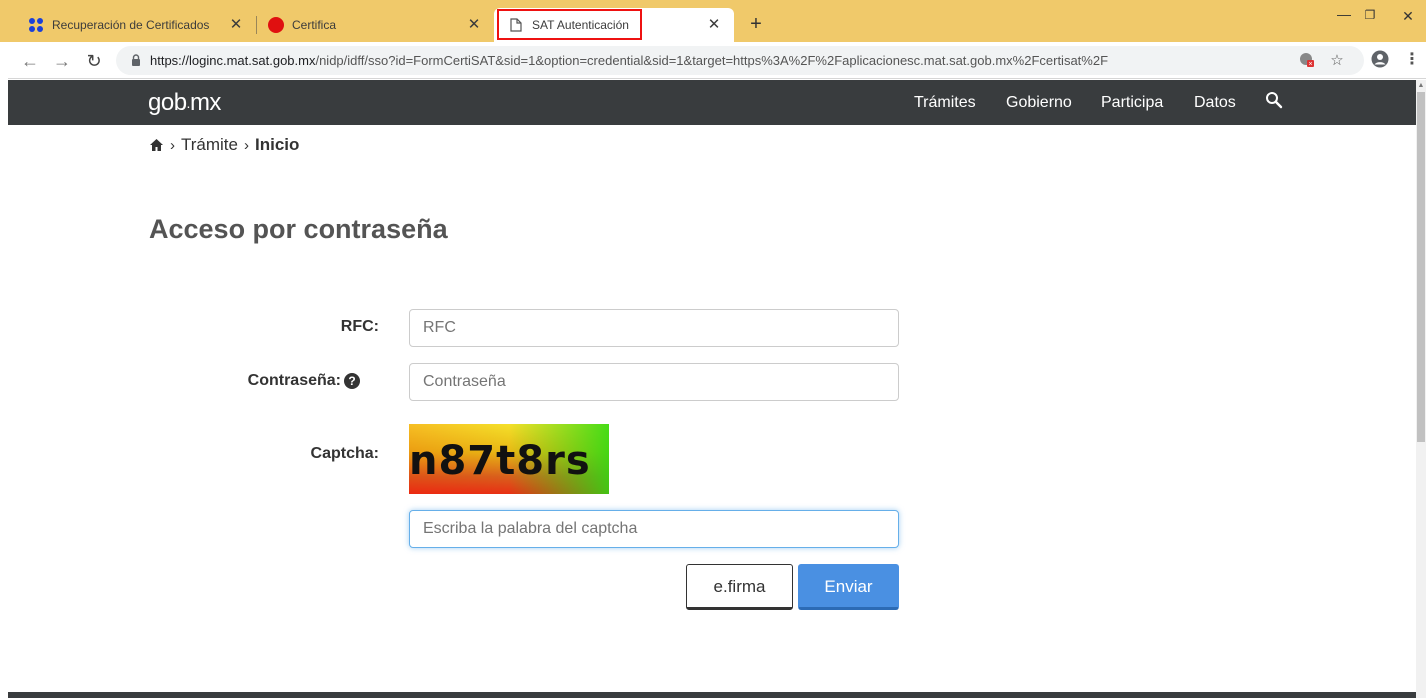 The height and width of the screenshot is (698, 1426). What do you see at coordinates (1039, 103) in the screenshot?
I see `nav-gobierno: Gobierno` at bounding box center [1039, 103].